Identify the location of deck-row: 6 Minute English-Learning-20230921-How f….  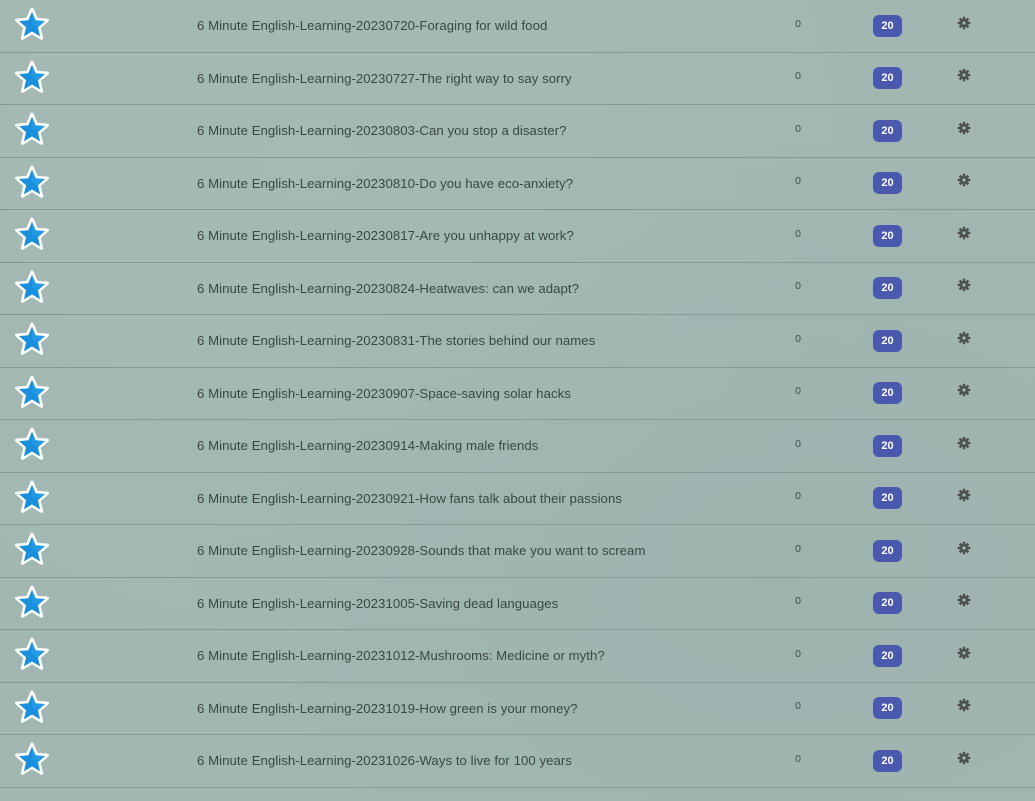
(517, 499).